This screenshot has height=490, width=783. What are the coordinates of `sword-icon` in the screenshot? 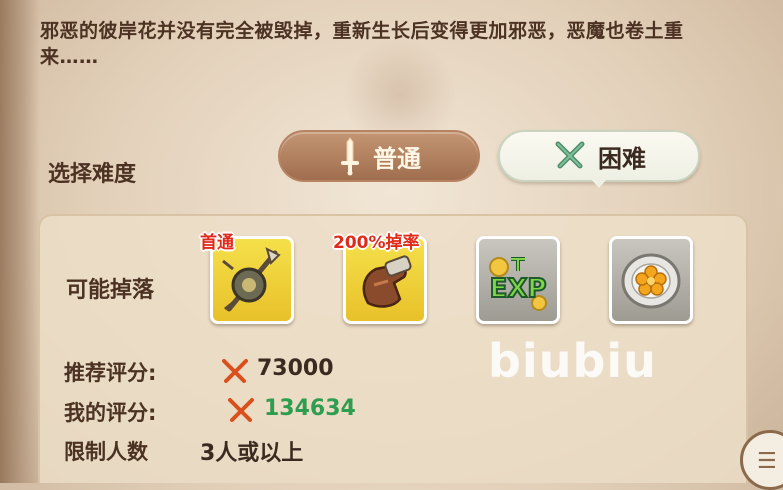 It's located at (350, 156).